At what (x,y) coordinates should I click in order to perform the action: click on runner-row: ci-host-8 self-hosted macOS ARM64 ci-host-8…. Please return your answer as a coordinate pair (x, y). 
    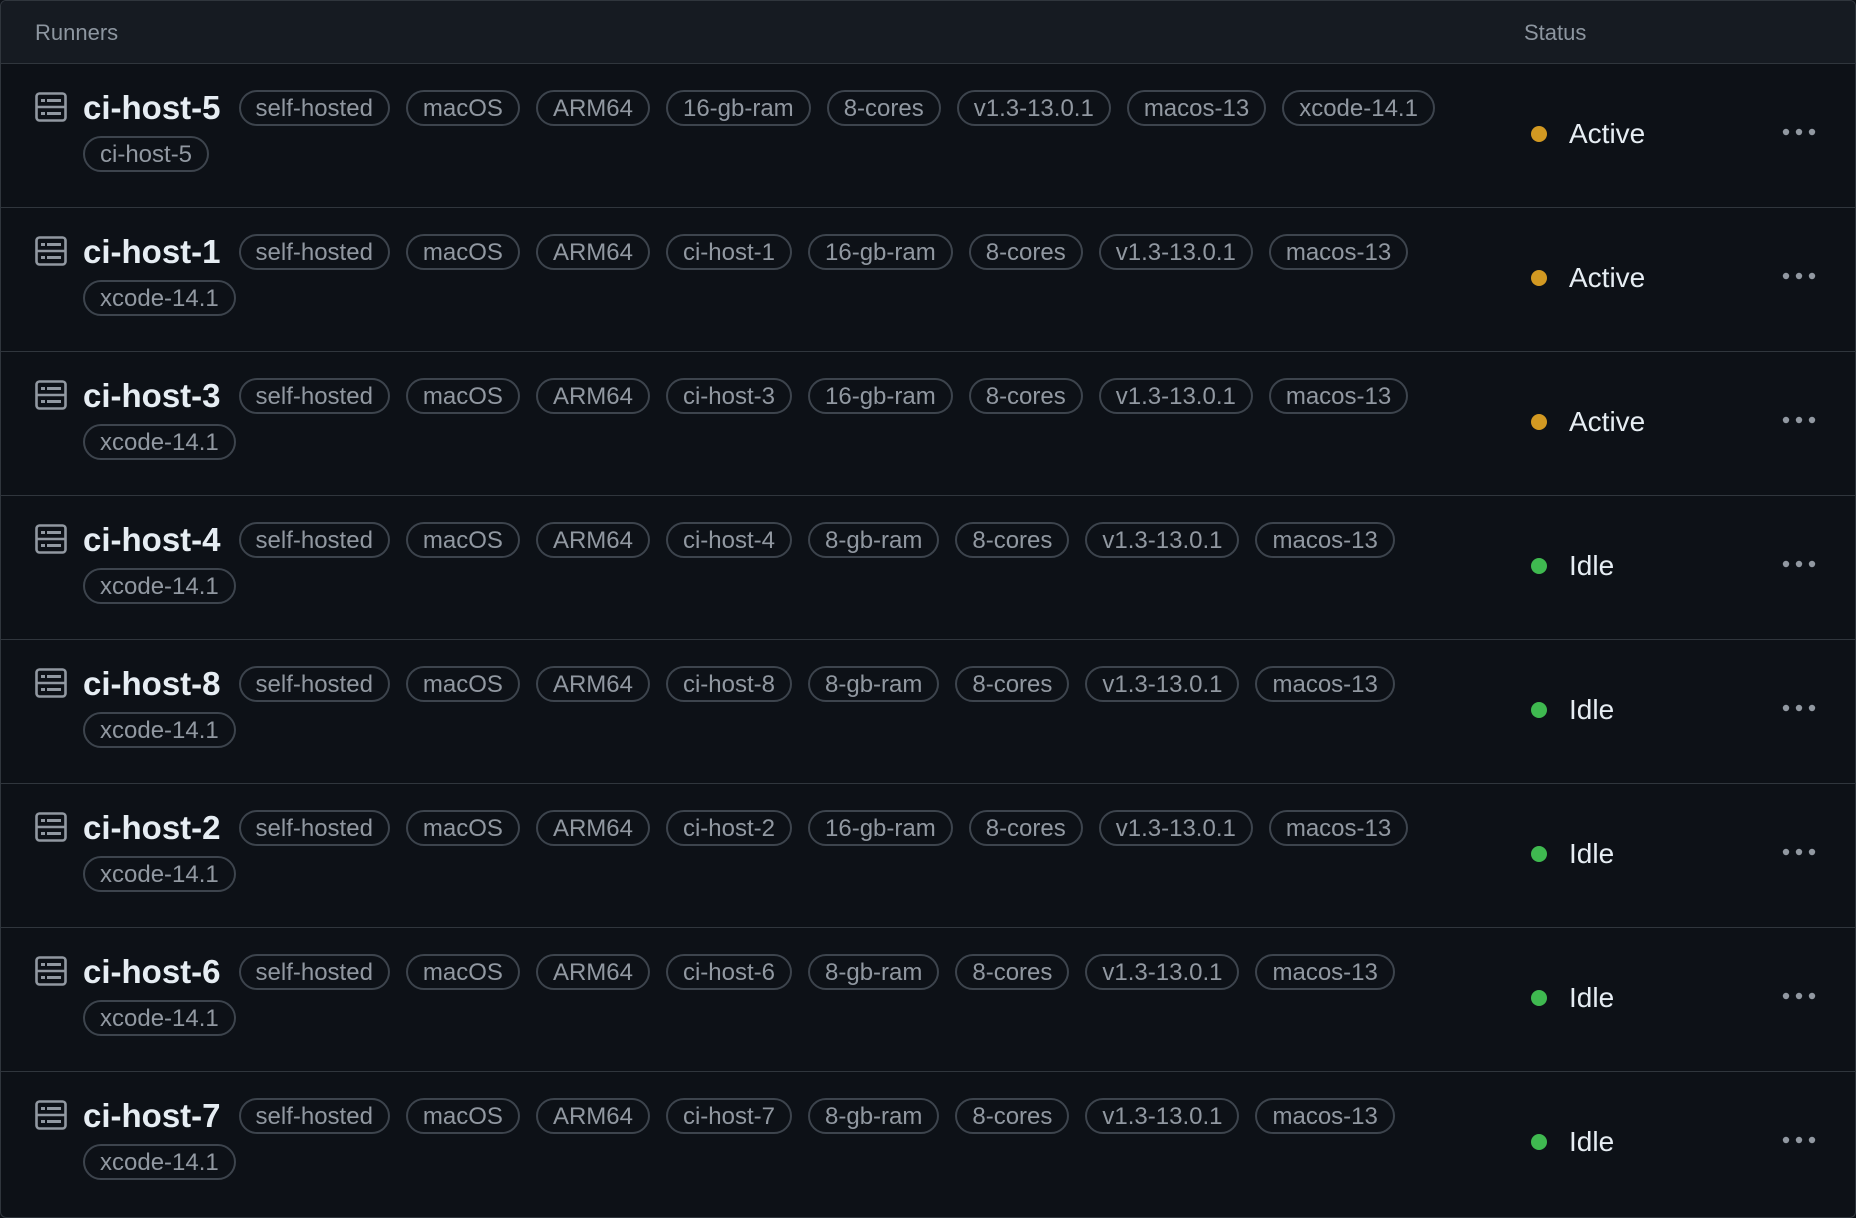
    Looking at the image, I should click on (928, 712).